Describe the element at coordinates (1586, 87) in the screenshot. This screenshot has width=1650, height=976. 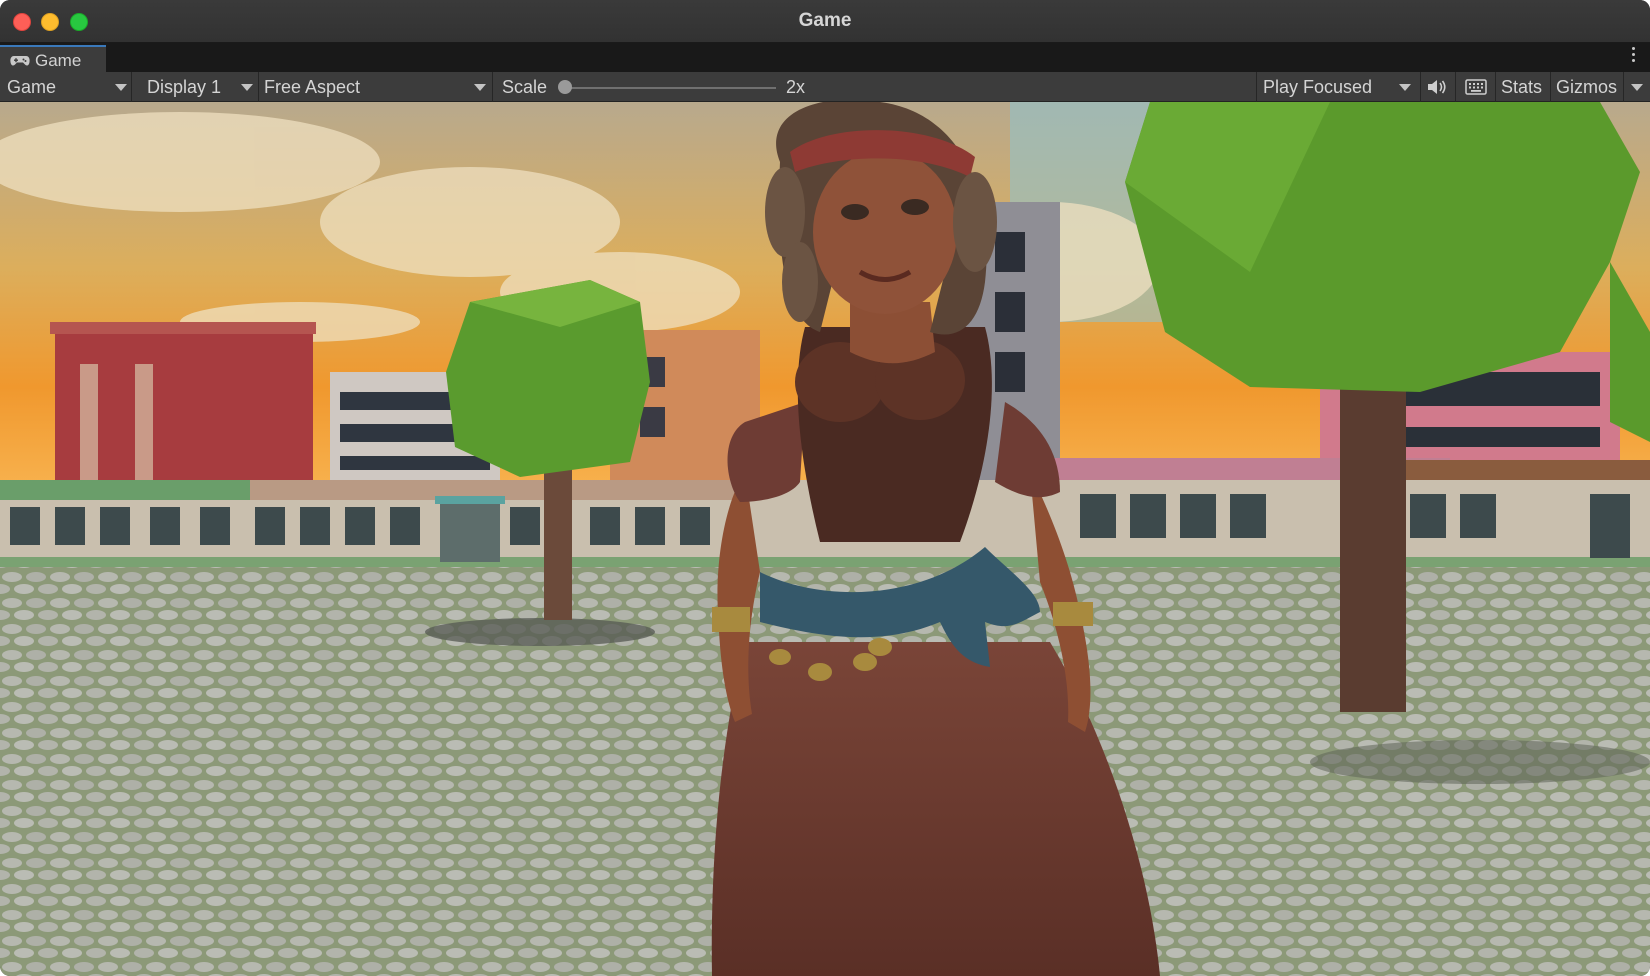
I see `gizmos-button: Gizmos` at that location.